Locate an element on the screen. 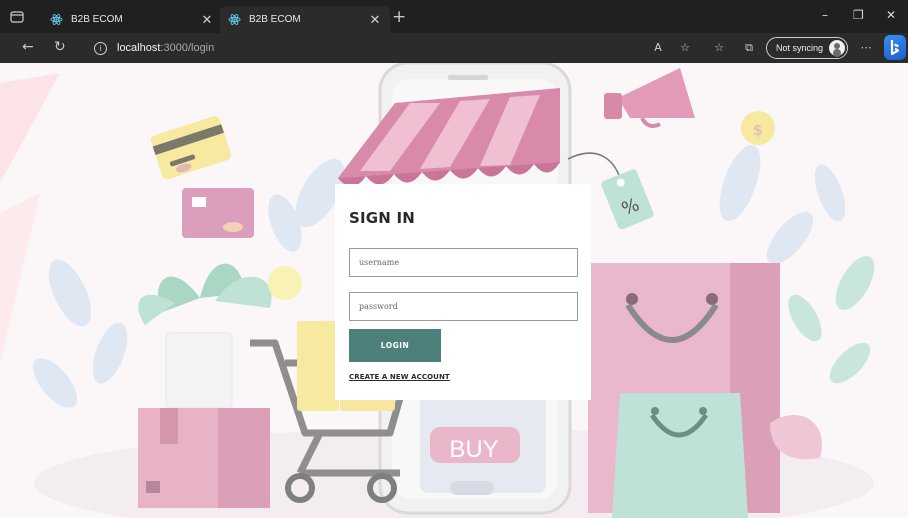 Image resolution: width=908 pixels, height=518 pixels. minimize-button: – is located at coordinates (825, 15).